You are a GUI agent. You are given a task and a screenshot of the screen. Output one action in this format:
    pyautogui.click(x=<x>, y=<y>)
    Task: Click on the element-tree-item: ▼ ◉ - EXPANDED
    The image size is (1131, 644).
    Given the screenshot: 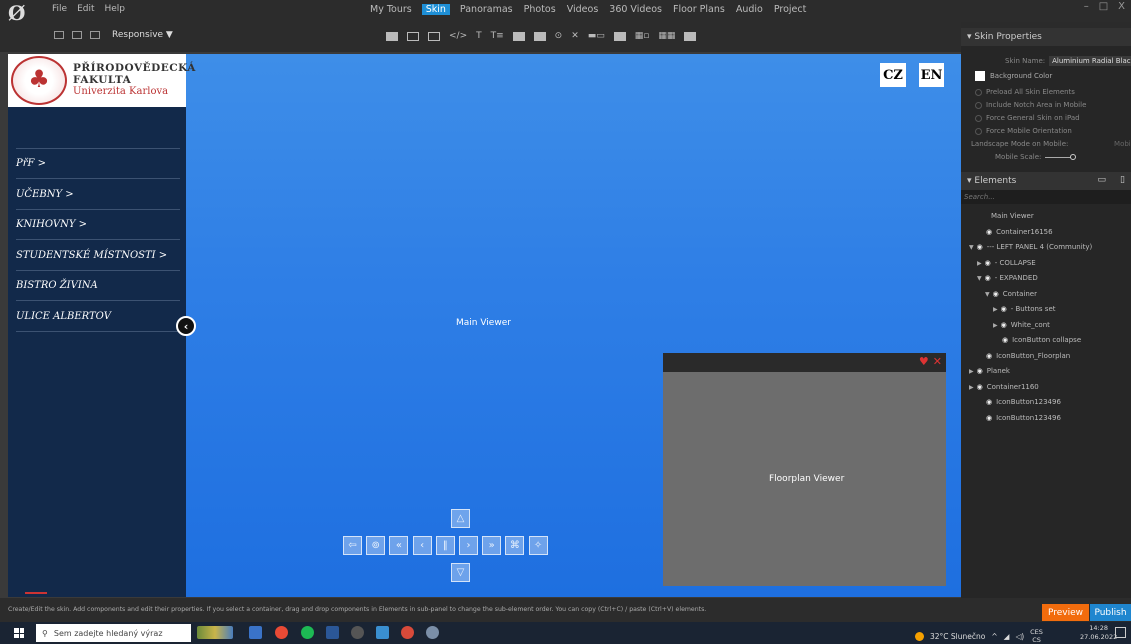 What is the action you would take?
    pyautogui.click(x=1007, y=278)
    